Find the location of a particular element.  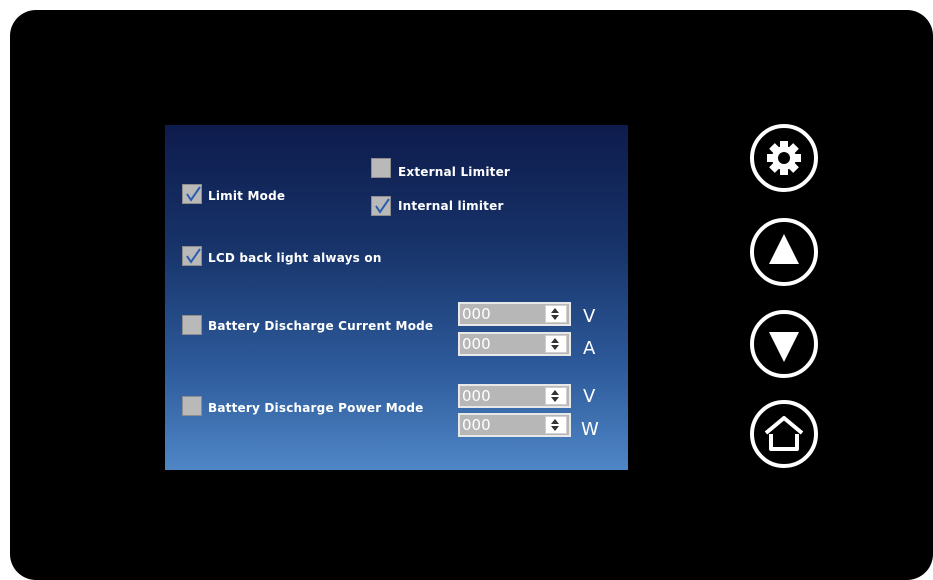

power-mode-voltage-stepper: 000 is located at coordinates (514, 396).